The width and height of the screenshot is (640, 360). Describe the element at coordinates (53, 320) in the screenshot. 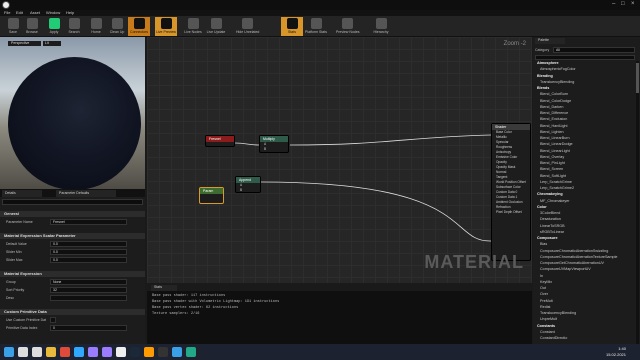

I see `use-custom-primitive-checkbox` at that location.